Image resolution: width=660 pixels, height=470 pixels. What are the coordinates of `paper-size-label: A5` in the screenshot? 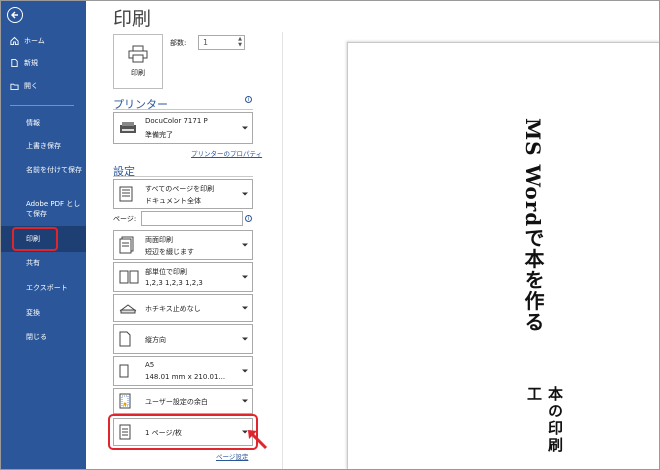 It's located at (150, 365).